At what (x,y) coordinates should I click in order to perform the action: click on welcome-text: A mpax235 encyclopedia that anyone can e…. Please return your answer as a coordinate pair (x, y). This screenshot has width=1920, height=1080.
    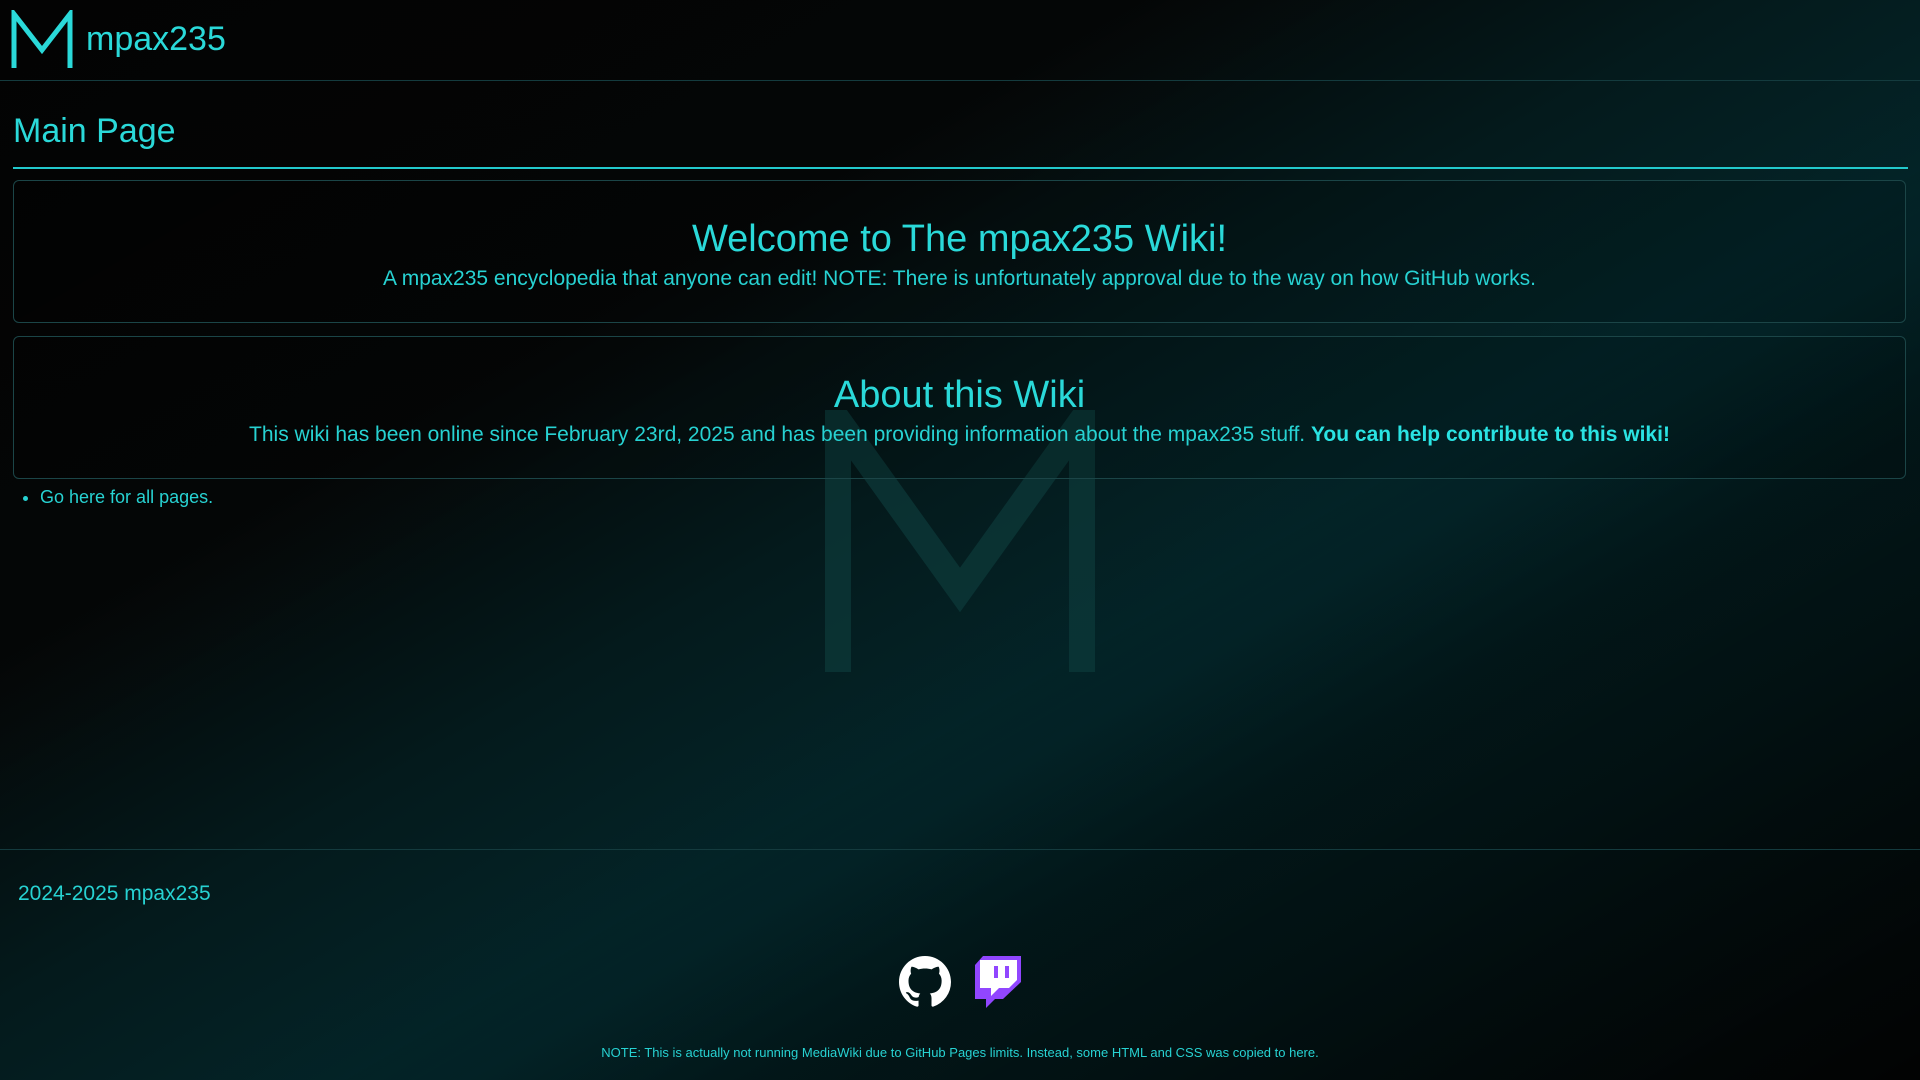
    Looking at the image, I should click on (959, 278).